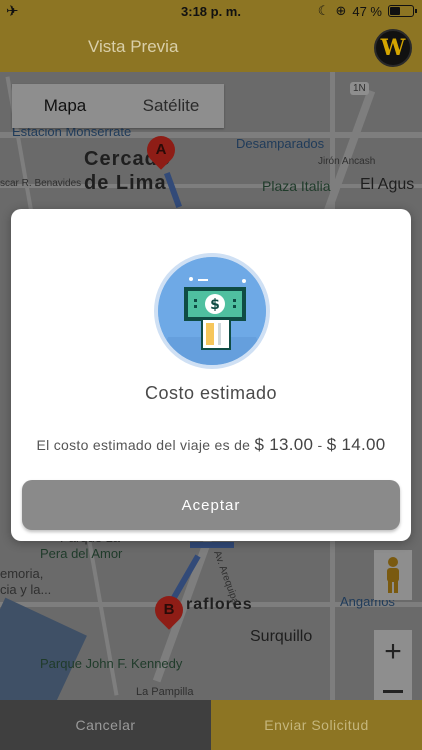 This screenshot has width=422, height=750. What do you see at coordinates (393, 652) in the screenshot?
I see `zoom-in-button: +` at bounding box center [393, 652].